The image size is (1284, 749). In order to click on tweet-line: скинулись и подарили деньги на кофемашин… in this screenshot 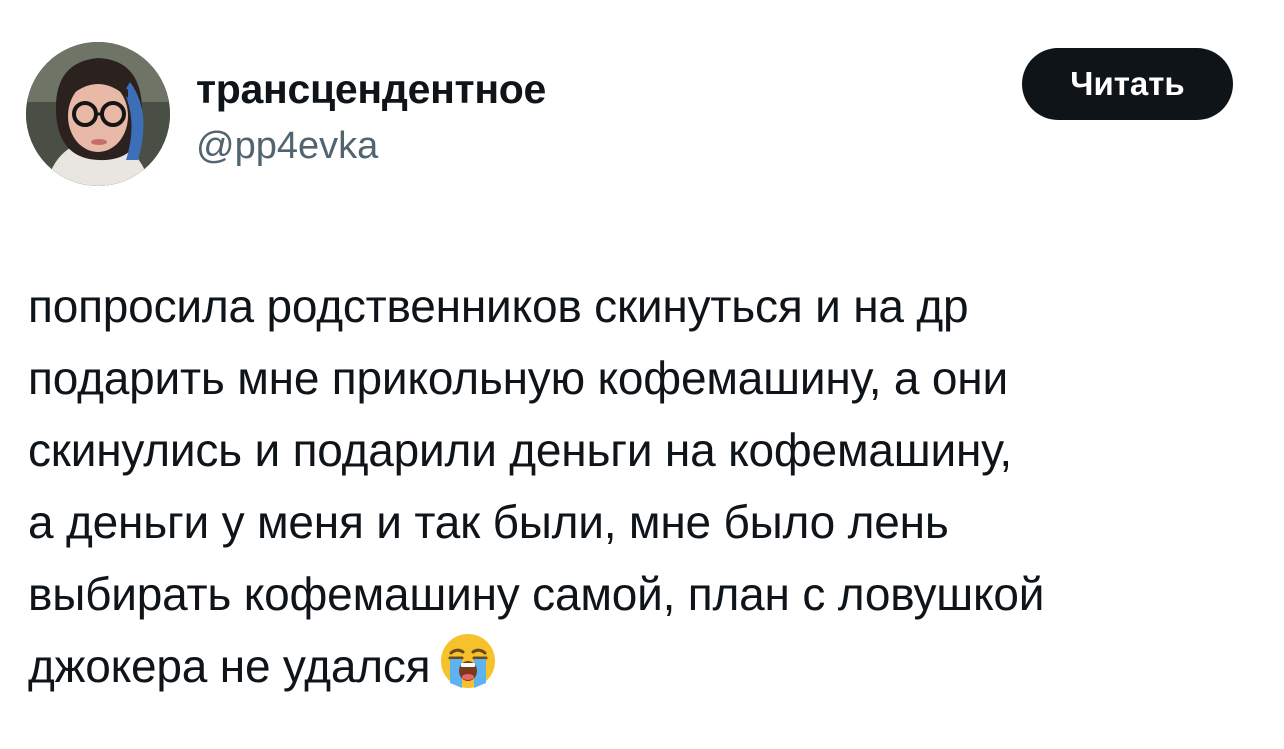, I will do `click(520, 450)`.